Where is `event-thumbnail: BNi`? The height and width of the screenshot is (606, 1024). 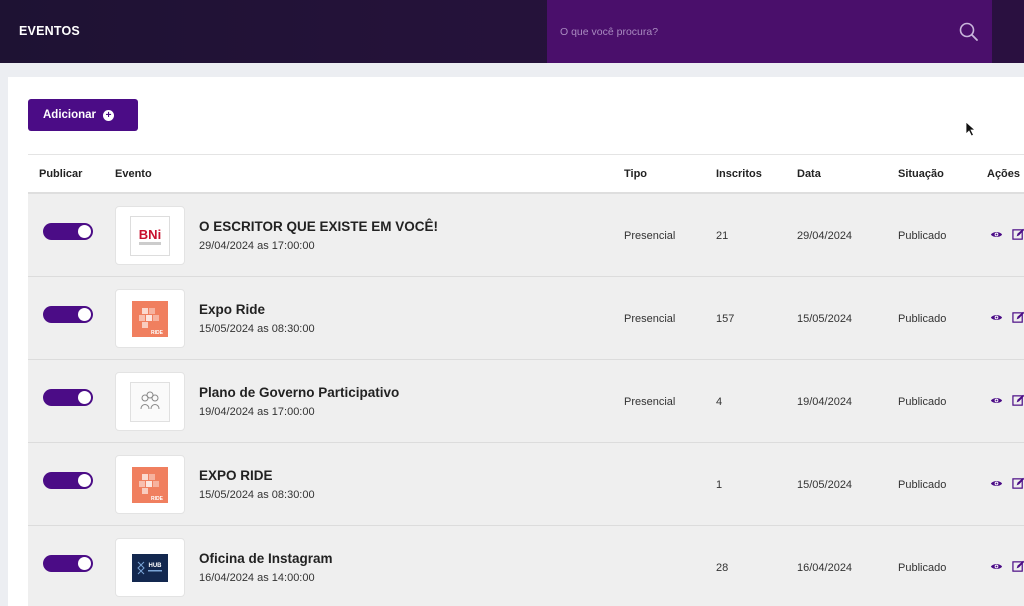
event-thumbnail: BNi is located at coordinates (150, 235).